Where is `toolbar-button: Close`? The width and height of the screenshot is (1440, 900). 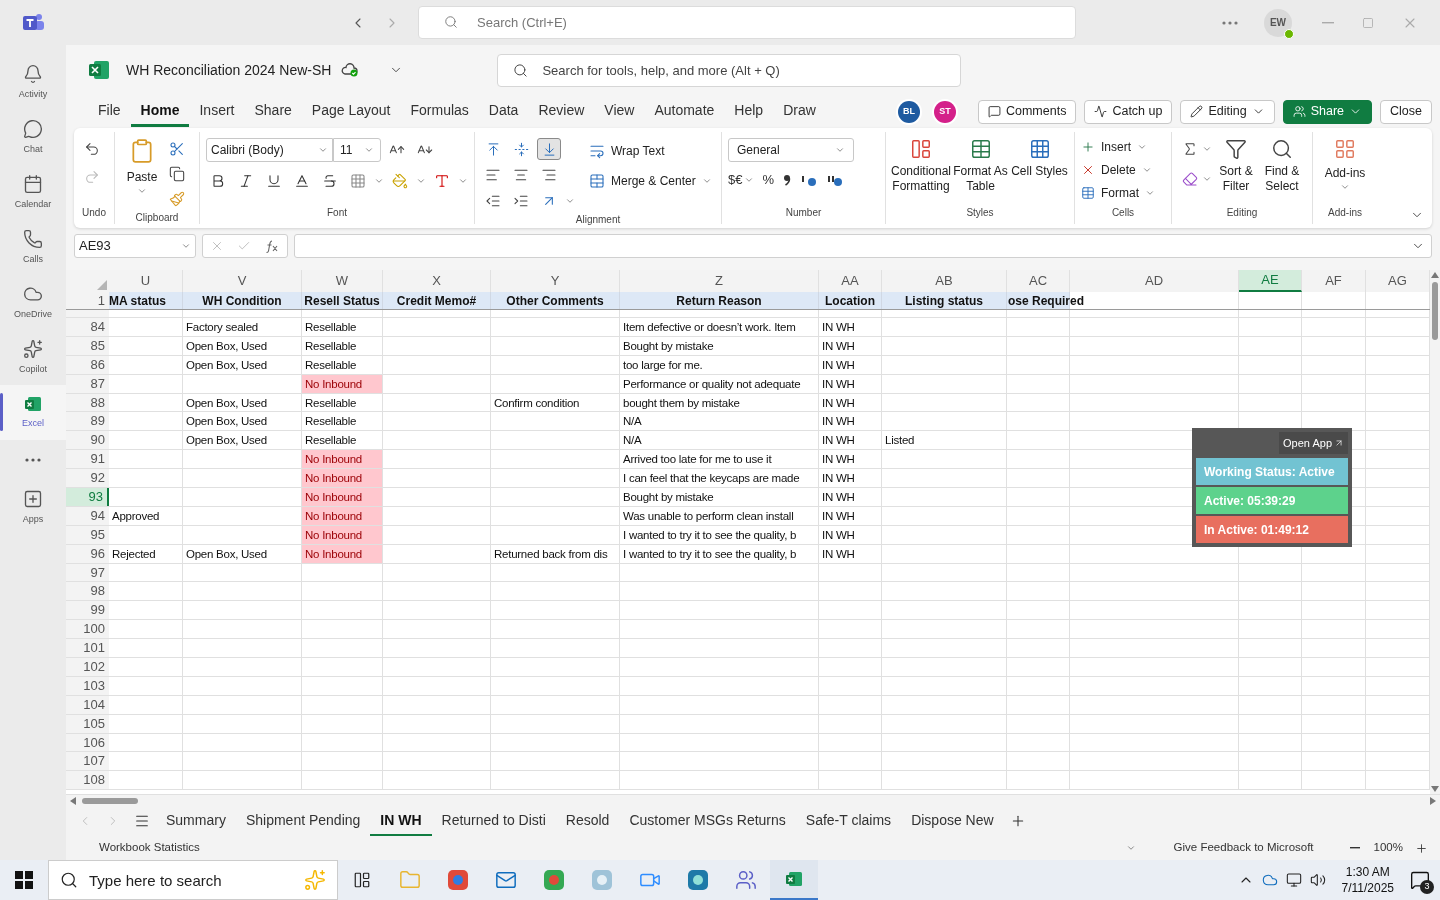
toolbar-button: Close is located at coordinates (1406, 111).